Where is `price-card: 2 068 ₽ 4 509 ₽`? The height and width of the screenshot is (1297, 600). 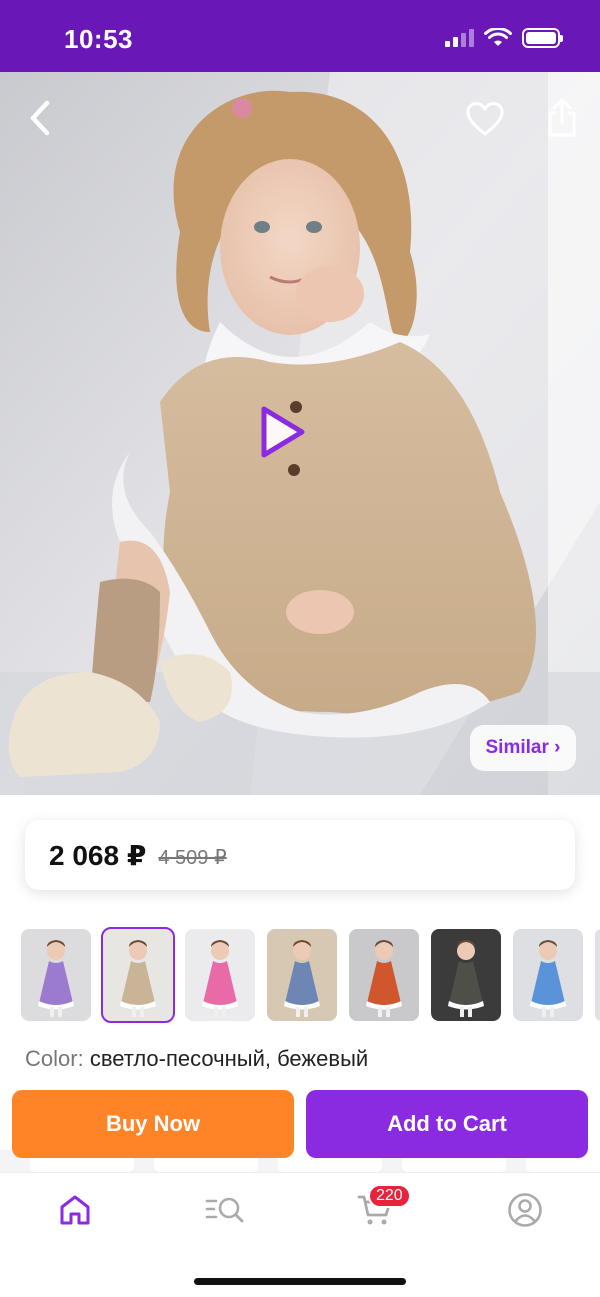 price-card: 2 068 ₽ 4 509 ₽ is located at coordinates (300, 855).